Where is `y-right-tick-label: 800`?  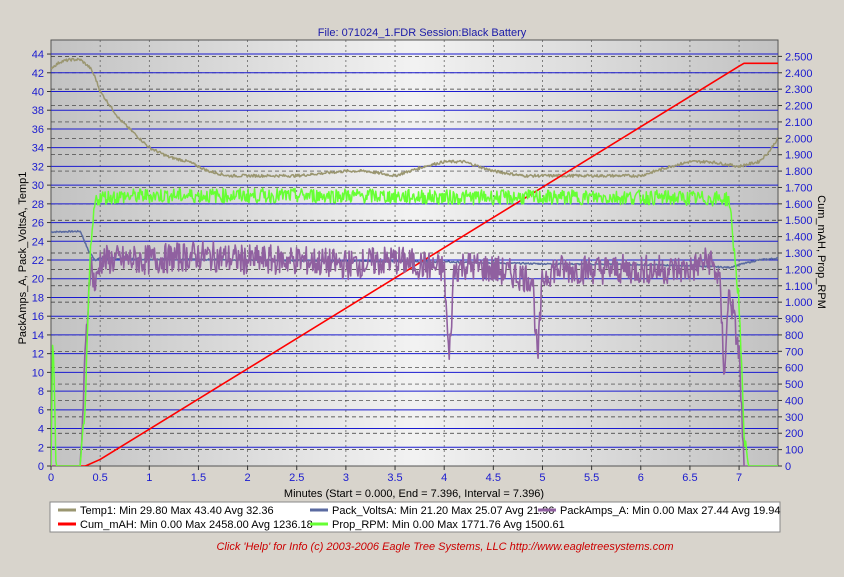 y-right-tick-label: 800 is located at coordinates (794, 336).